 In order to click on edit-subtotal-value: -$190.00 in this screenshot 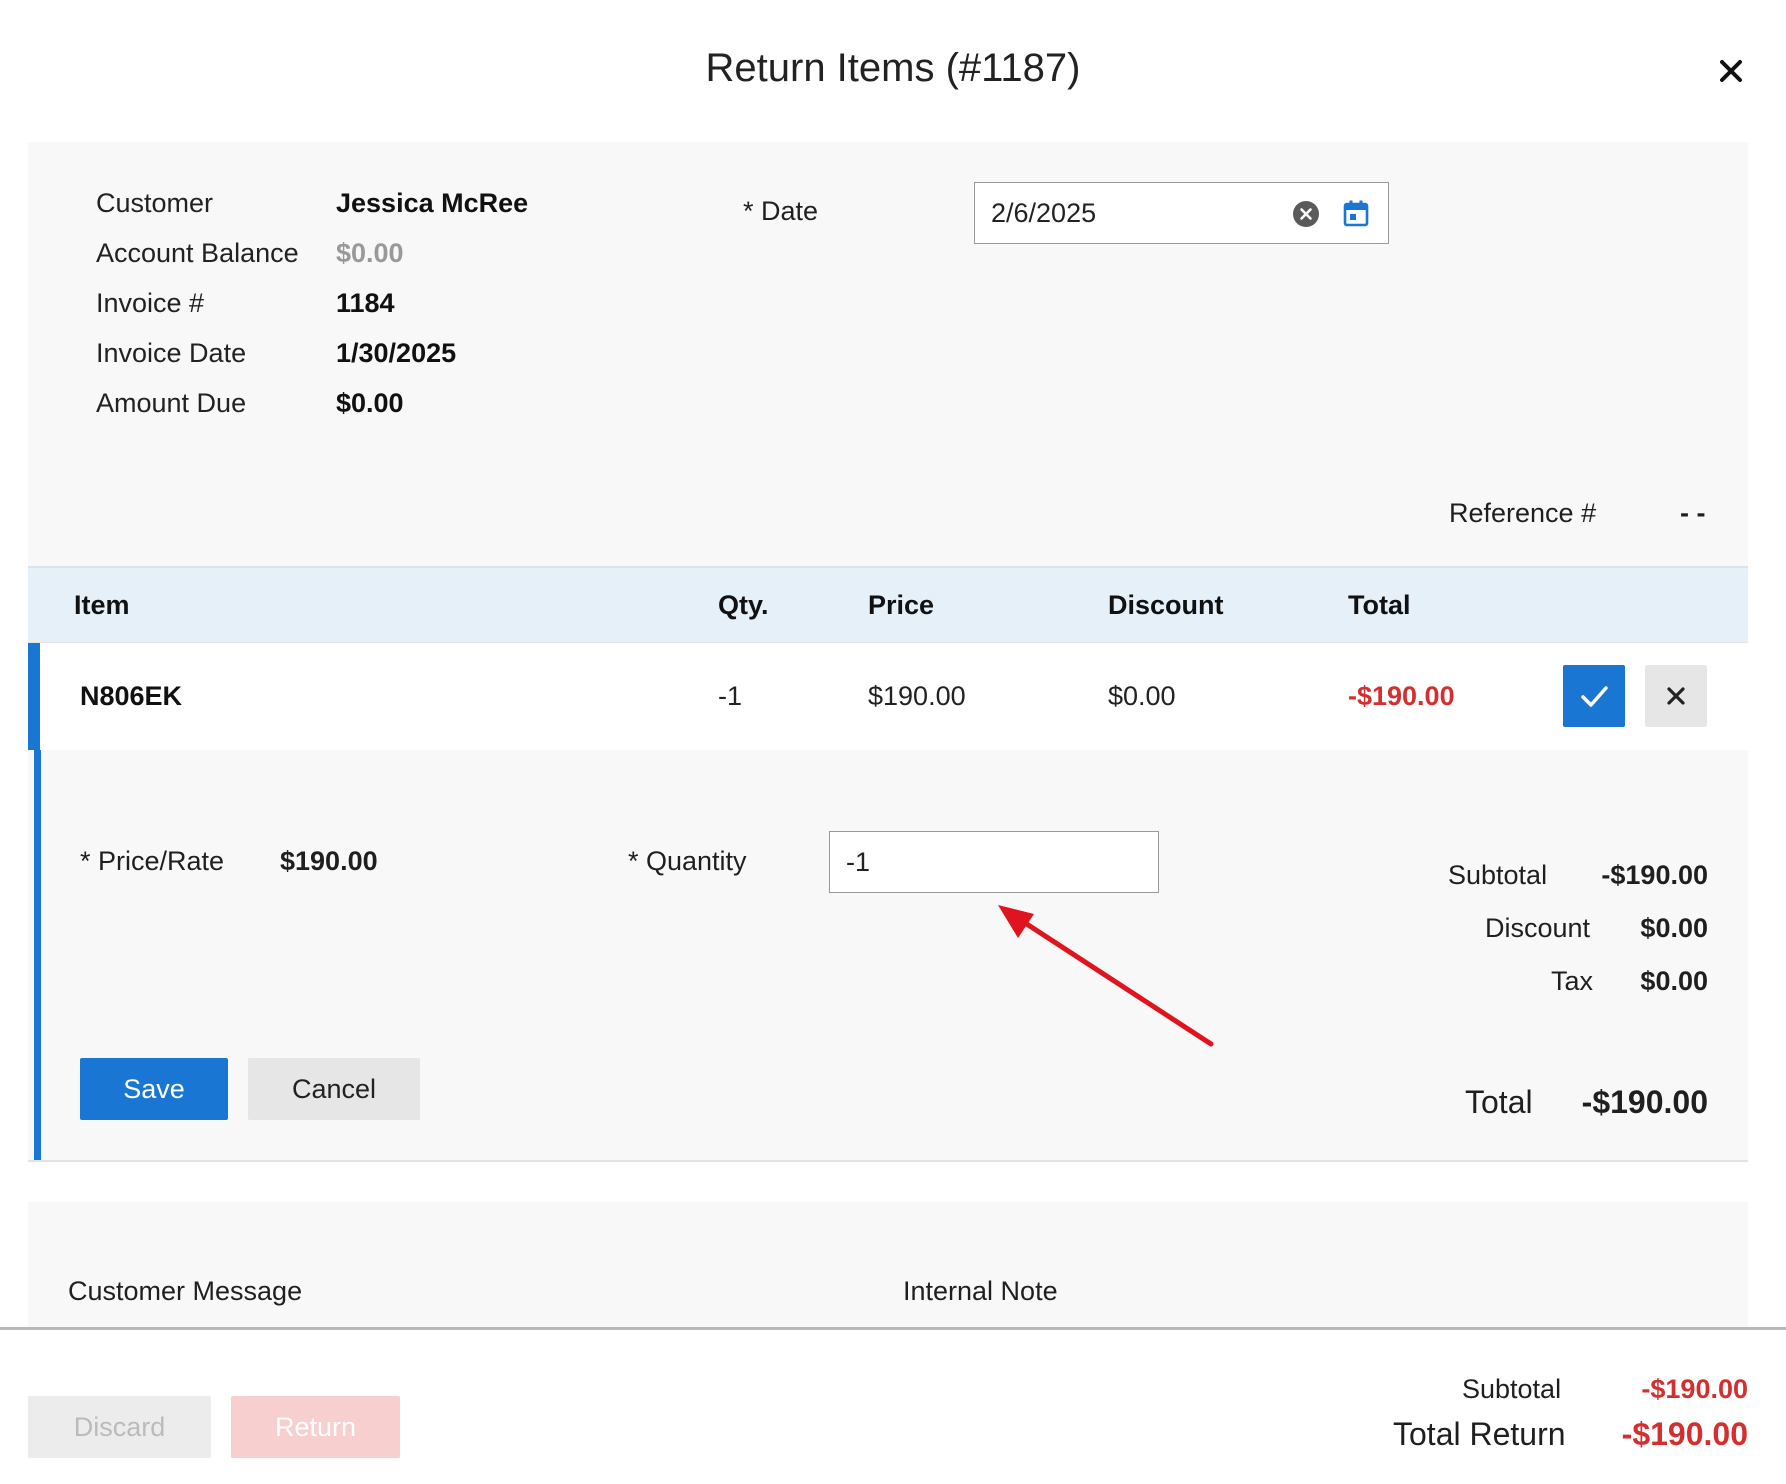, I will do `click(1654, 875)`.